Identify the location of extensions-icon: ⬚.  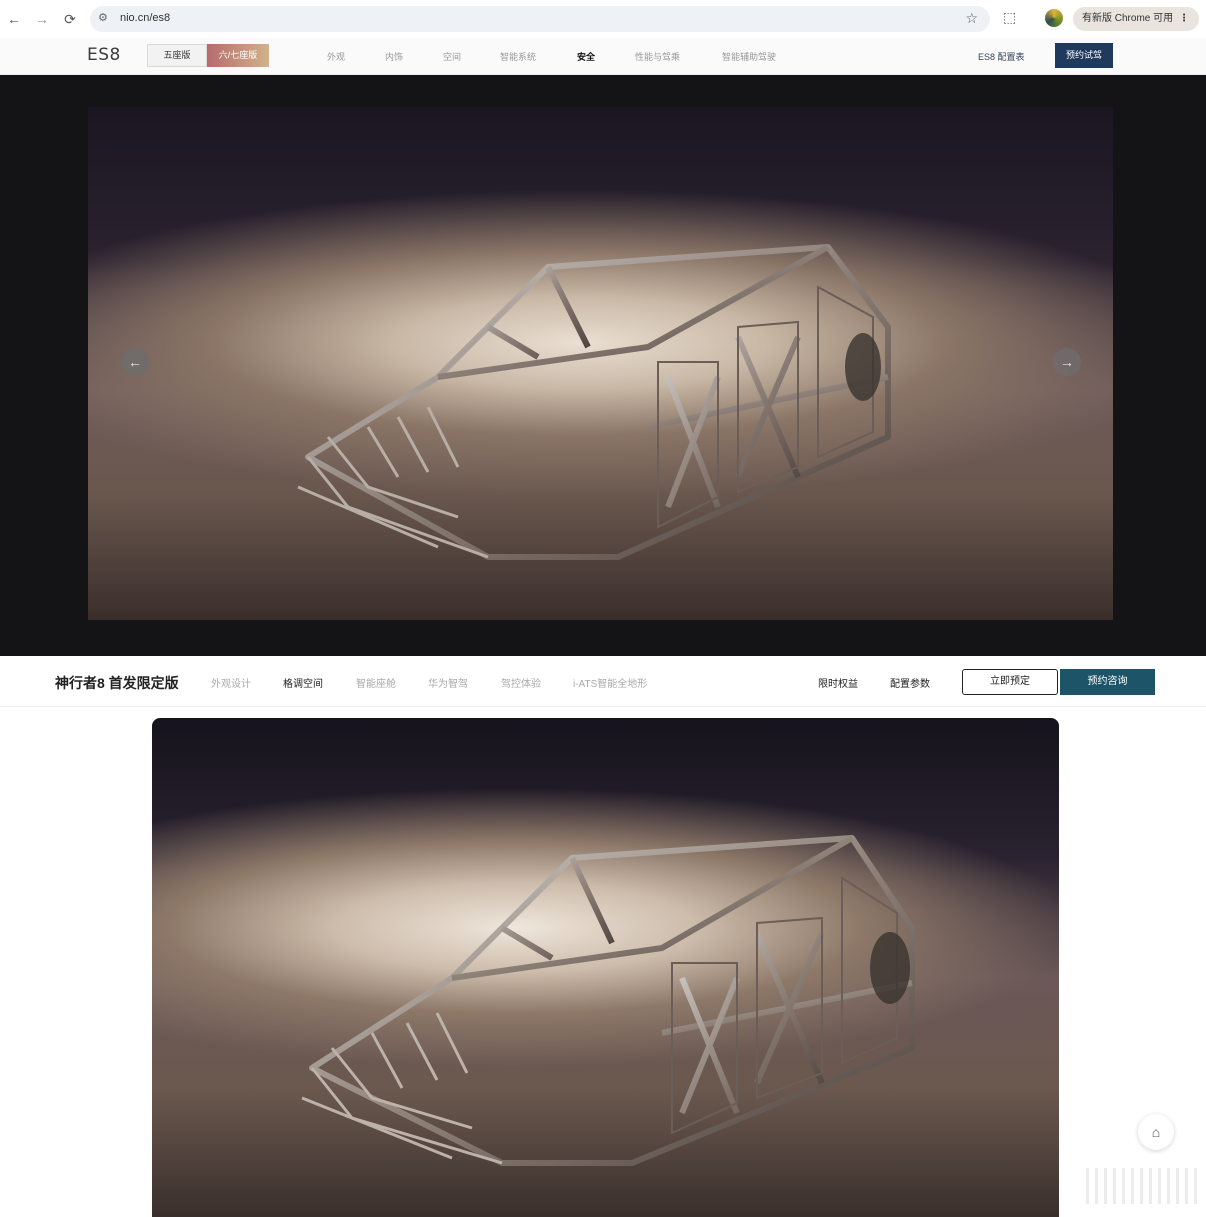
(1009, 17).